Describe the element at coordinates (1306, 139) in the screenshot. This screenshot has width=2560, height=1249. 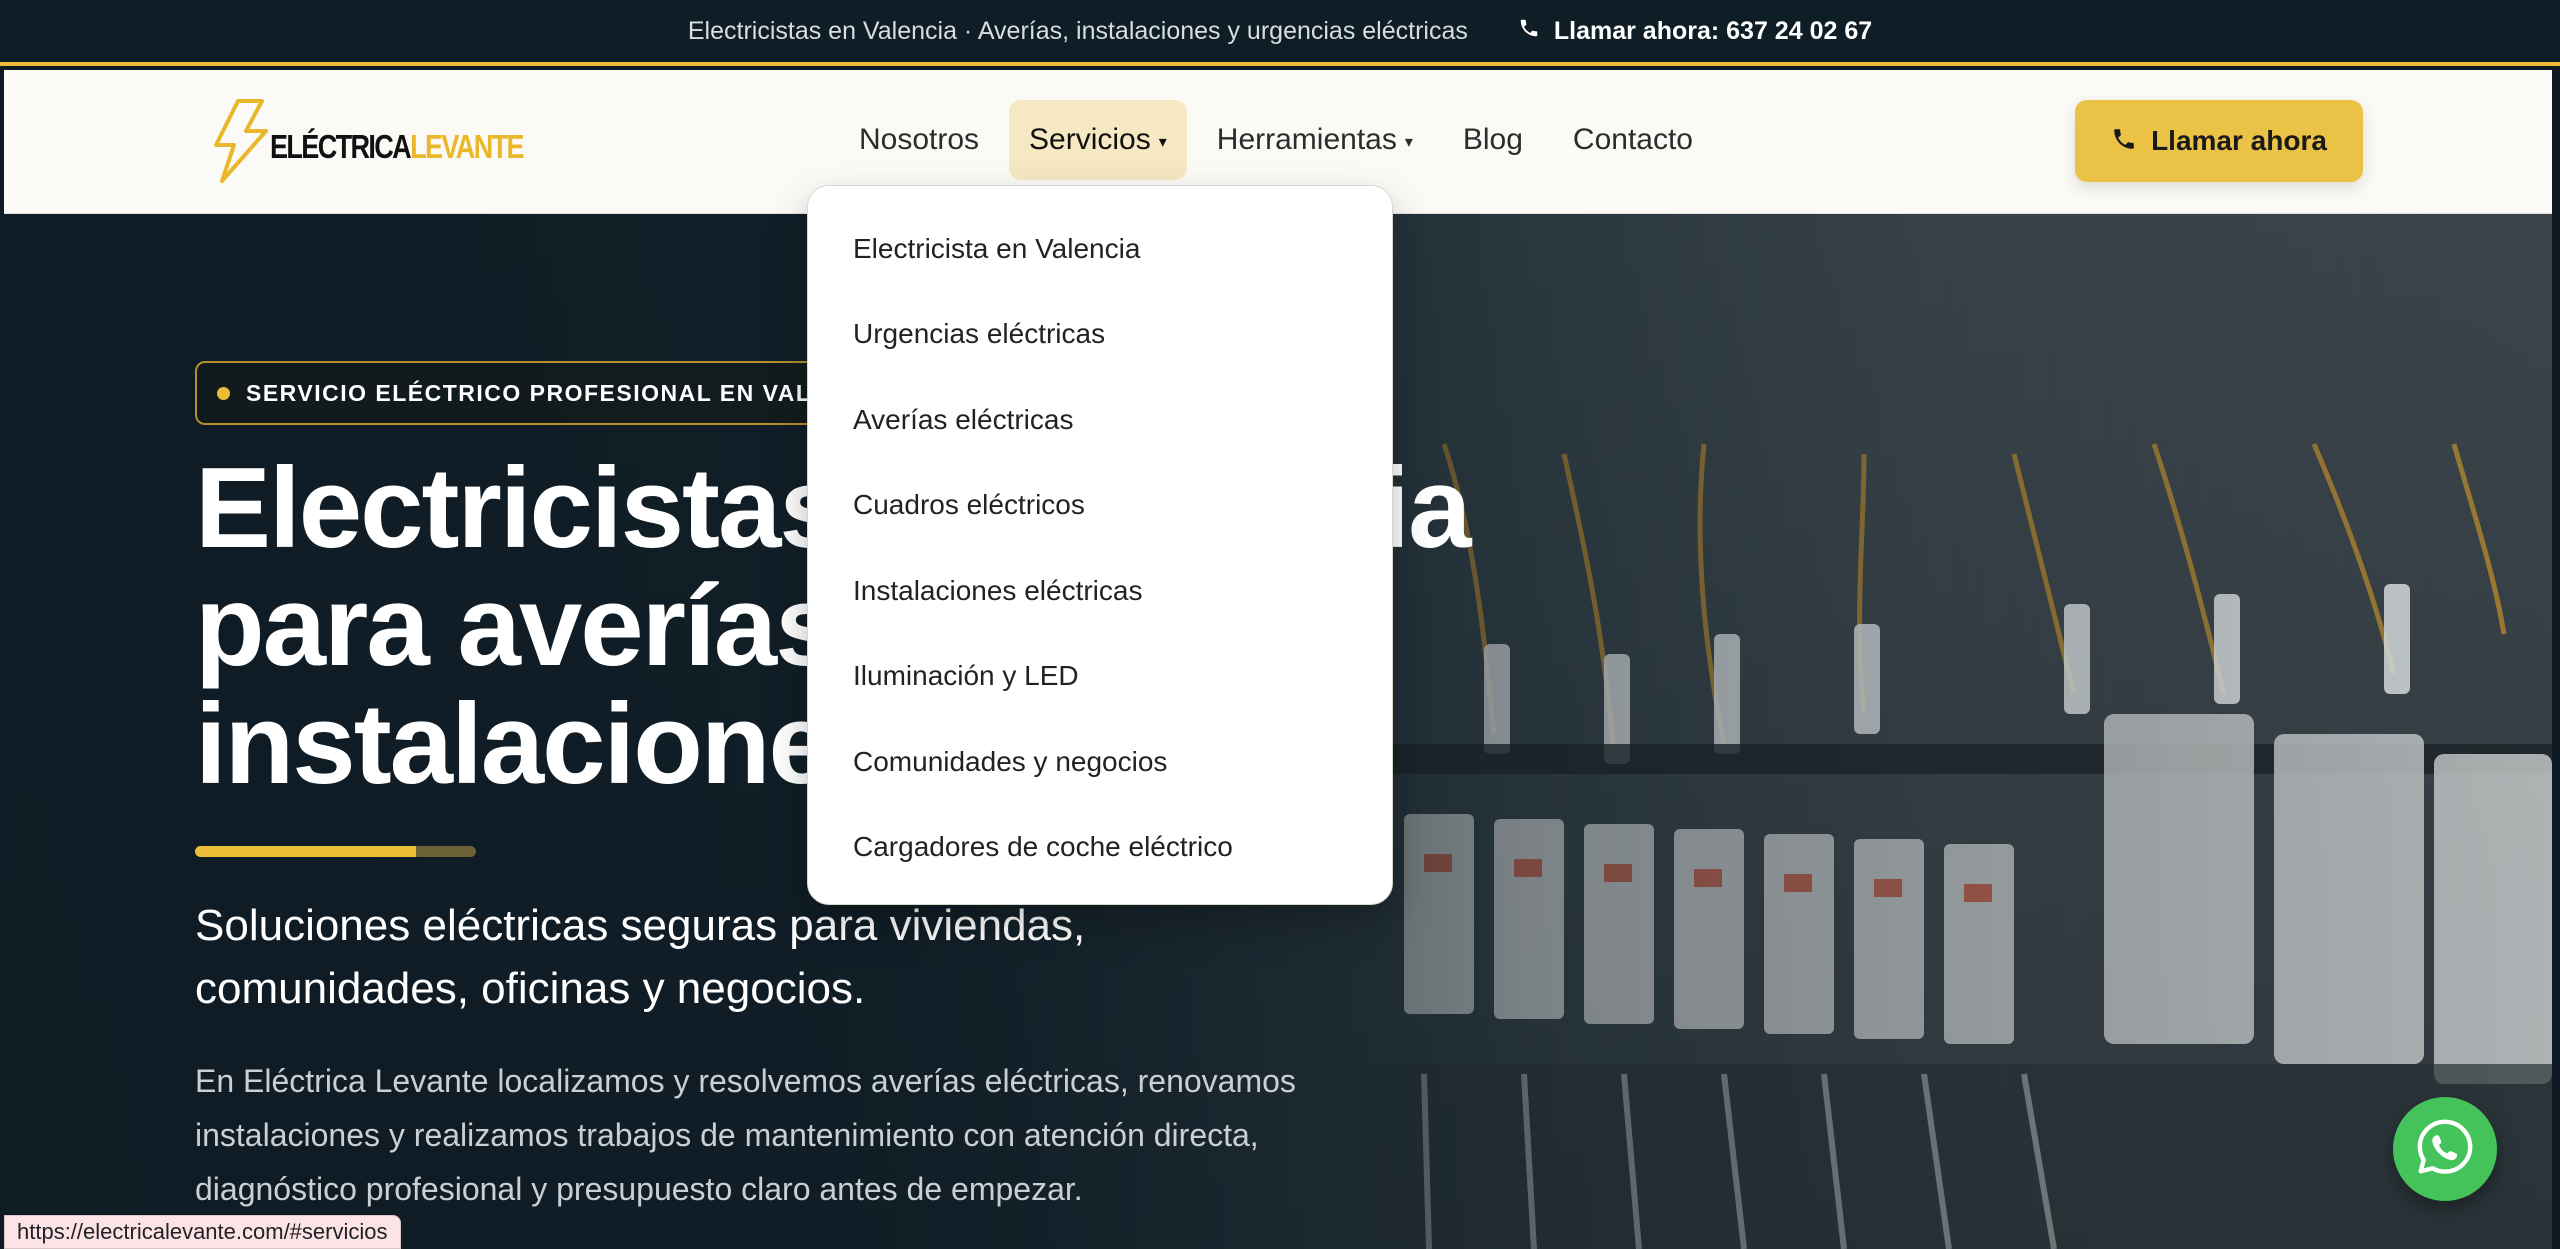
I see `nav-label: Herramientas` at that location.